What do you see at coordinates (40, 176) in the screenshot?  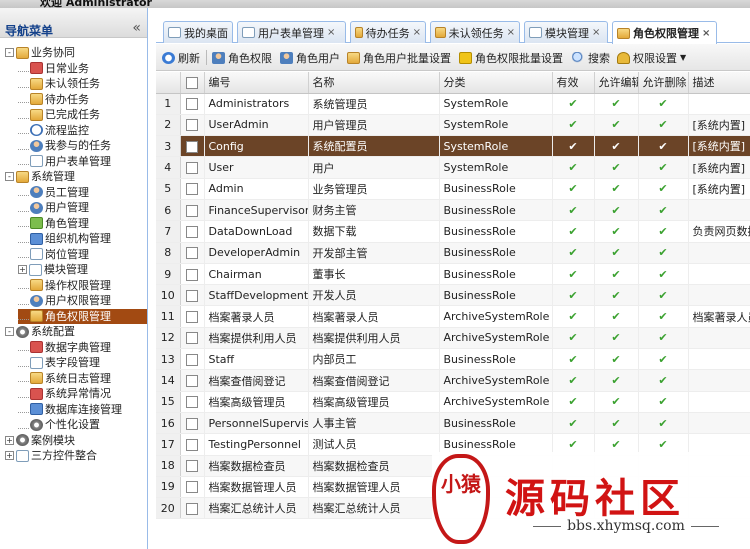 I see `nav-item: - 系统管理` at bounding box center [40, 176].